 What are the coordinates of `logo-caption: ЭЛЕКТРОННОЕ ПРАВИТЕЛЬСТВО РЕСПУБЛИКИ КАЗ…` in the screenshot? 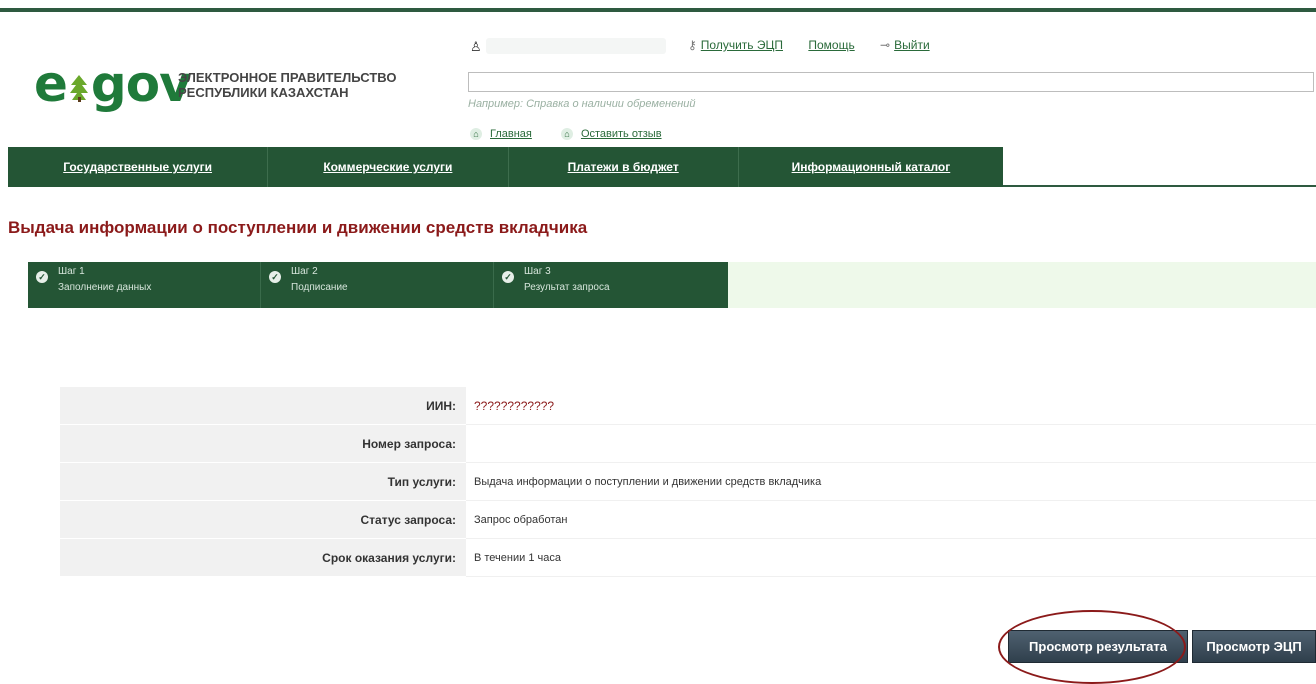 It's located at (318, 85).